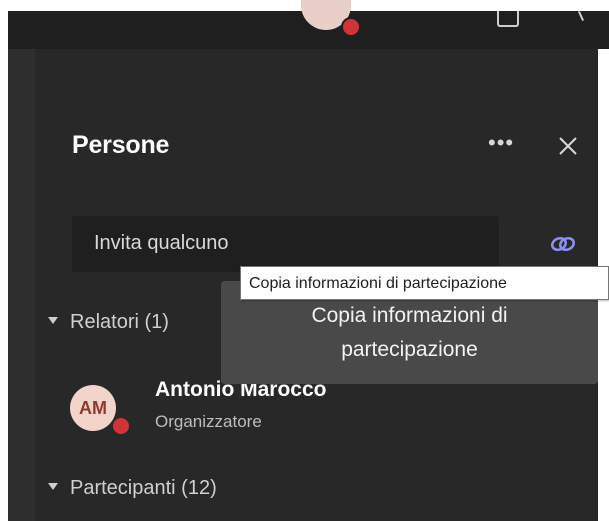 The height and width of the screenshot is (521, 609). I want to click on copy-join-info-button, so click(563, 244).